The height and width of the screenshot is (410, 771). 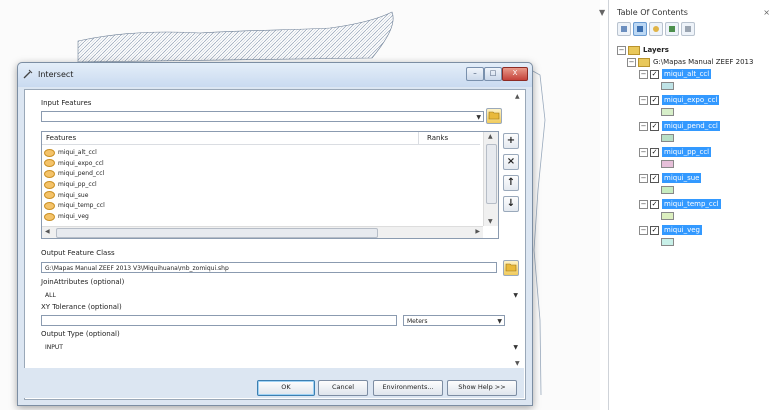 What do you see at coordinates (602, 12) in the screenshot?
I see `toc-pin-icon: ▼` at bounding box center [602, 12].